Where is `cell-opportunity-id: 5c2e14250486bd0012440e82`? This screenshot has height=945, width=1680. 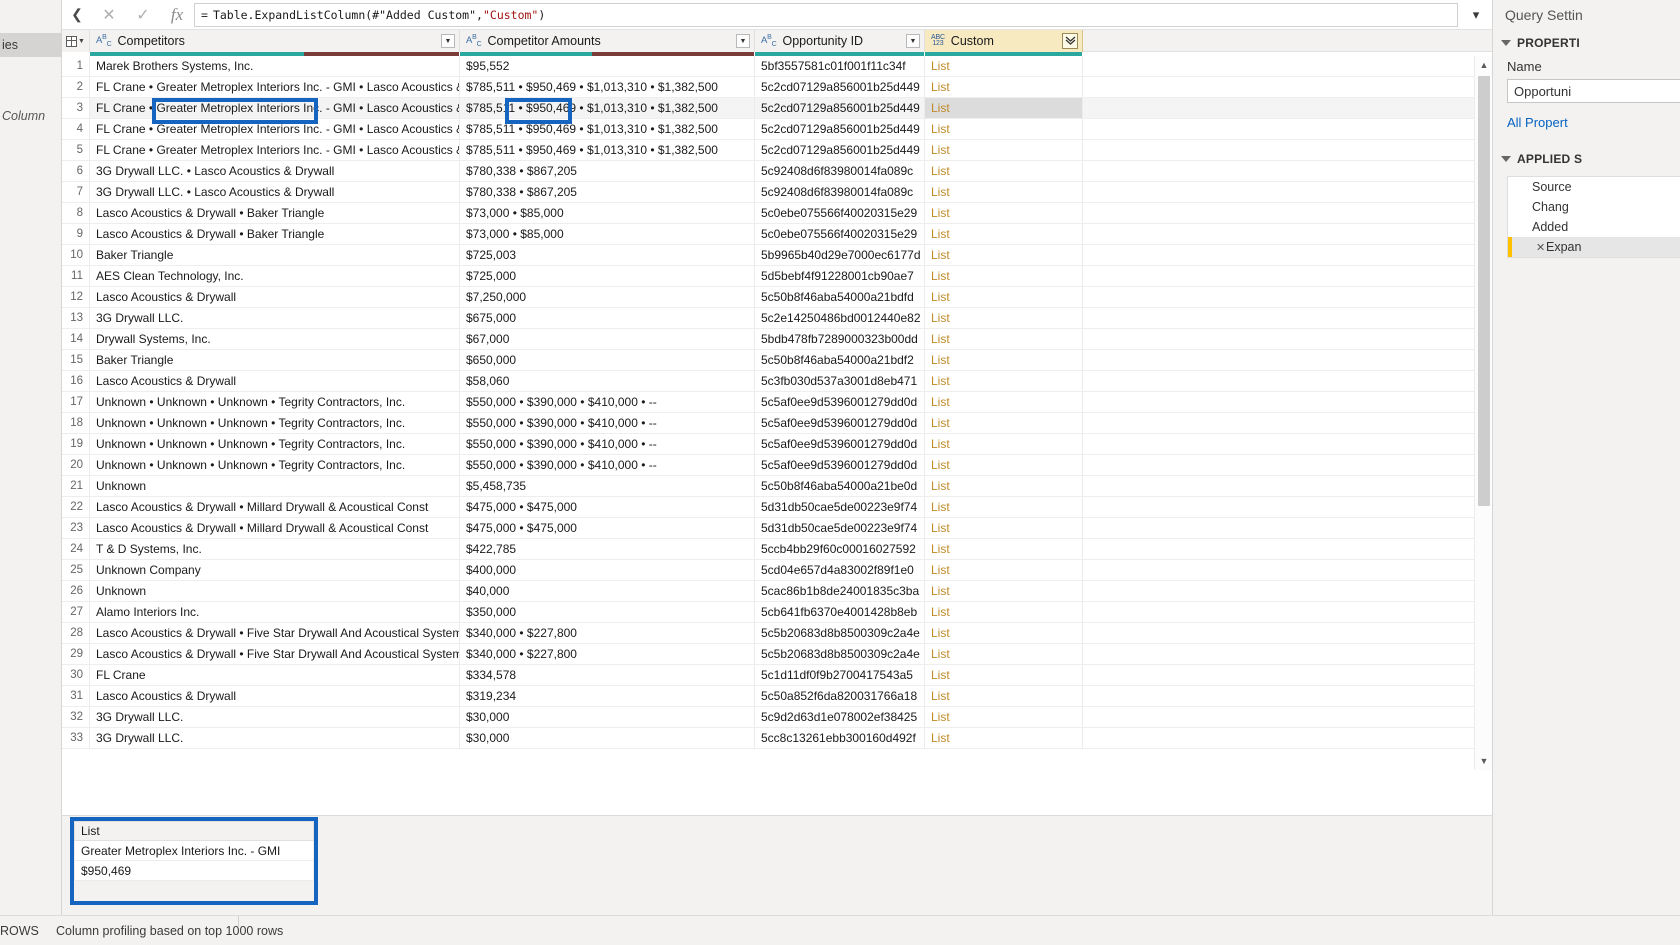
cell-opportunity-id: 5c2e14250486bd0012440e82 is located at coordinates (840, 318).